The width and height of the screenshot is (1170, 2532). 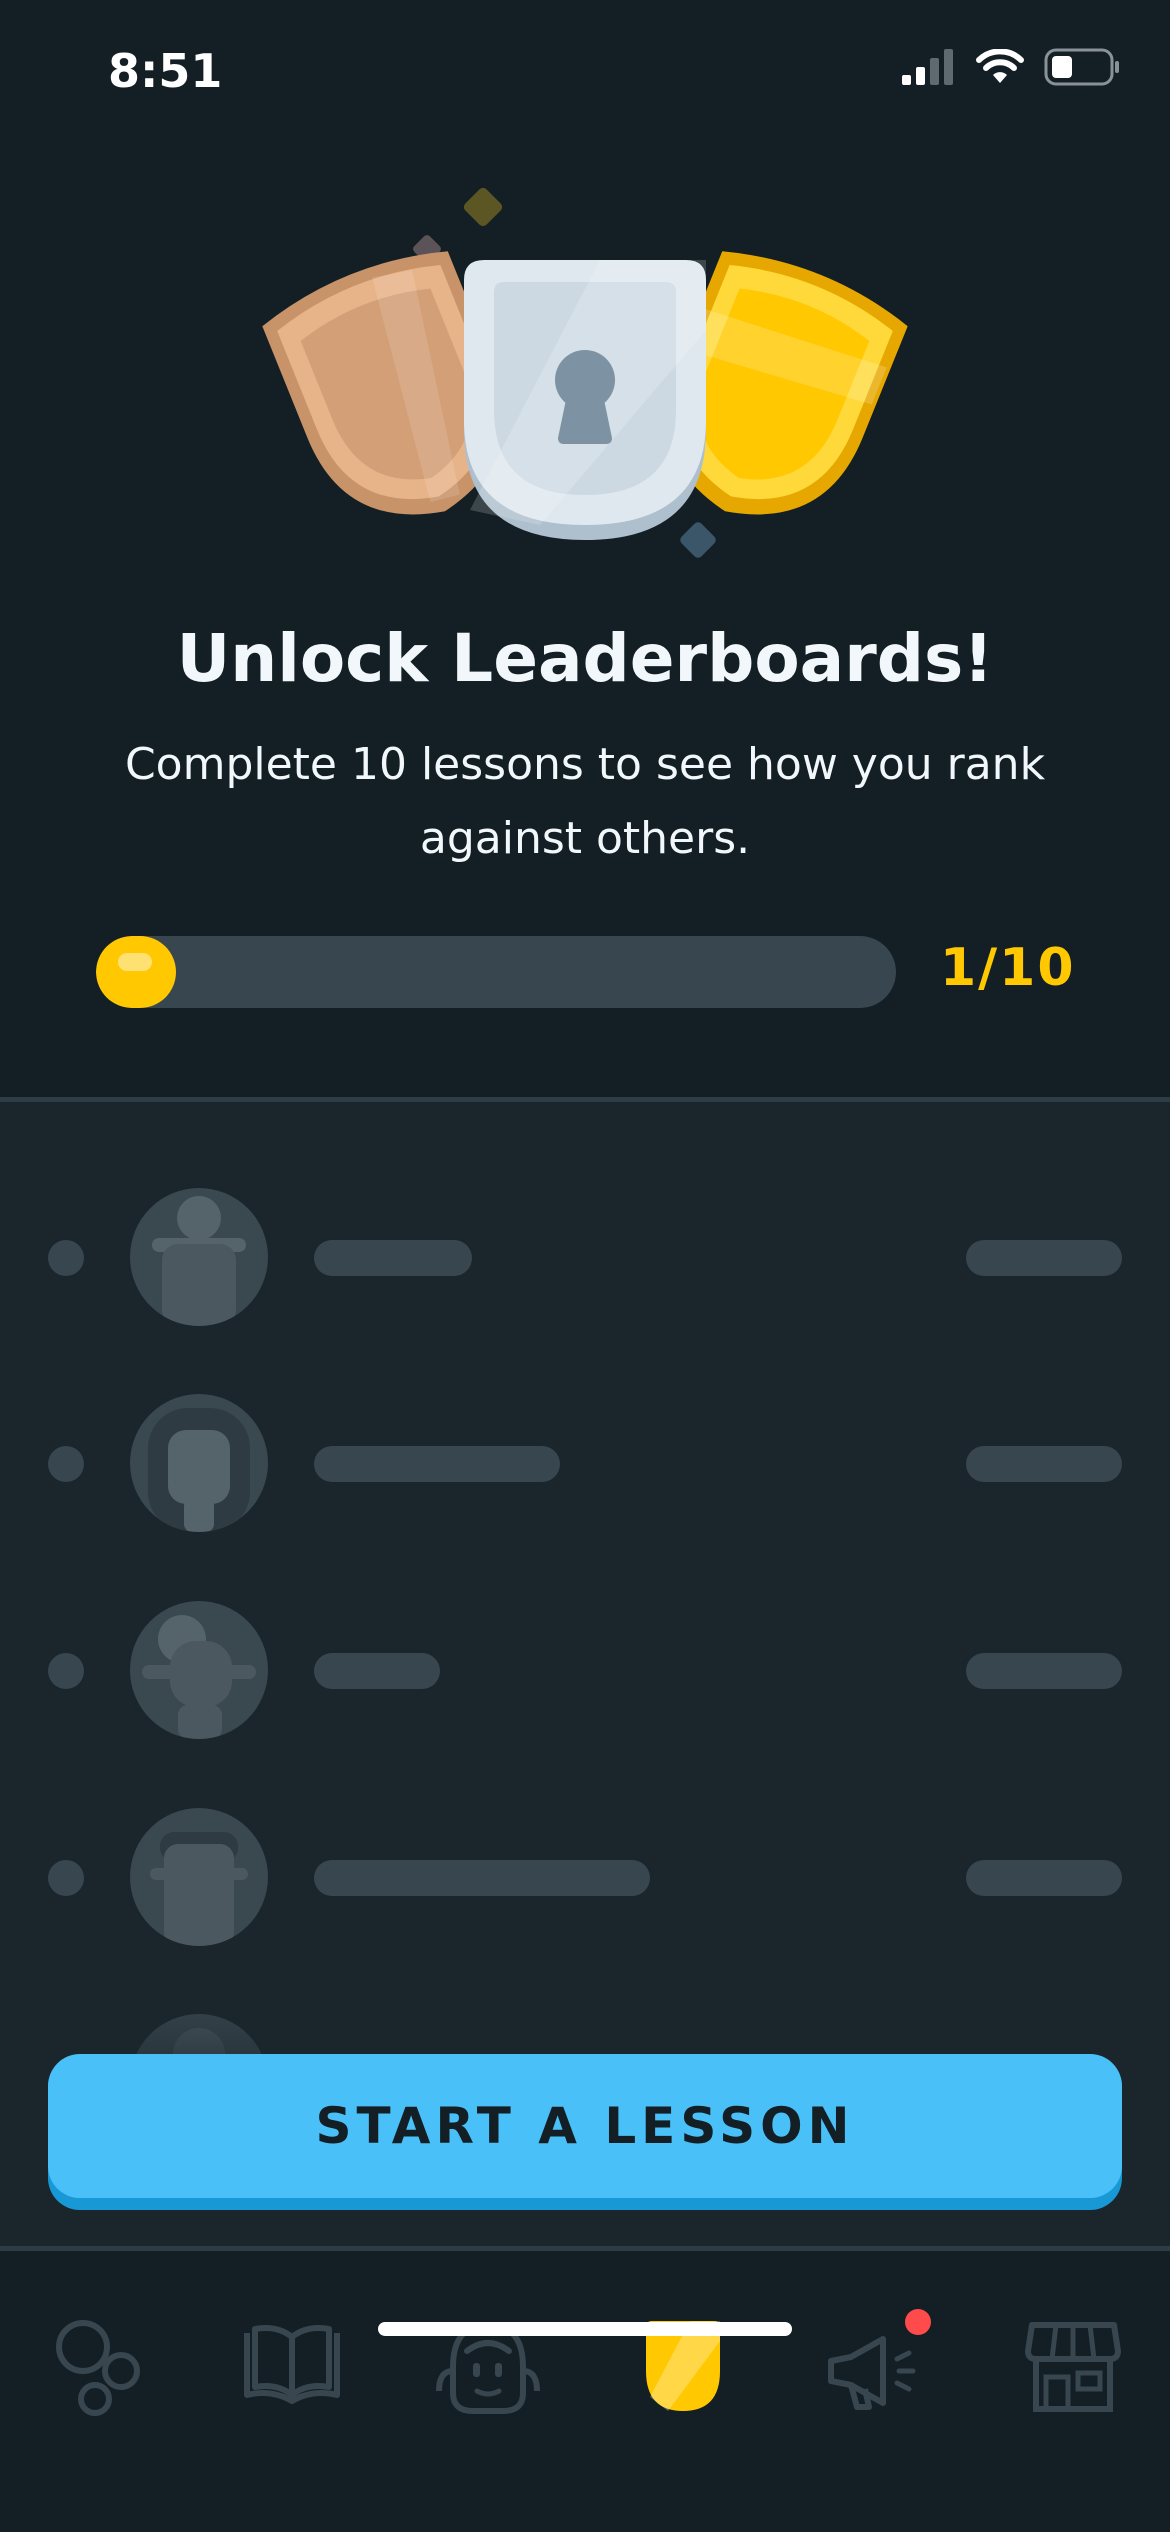 I want to click on battery-icon, so click(x=1081, y=67).